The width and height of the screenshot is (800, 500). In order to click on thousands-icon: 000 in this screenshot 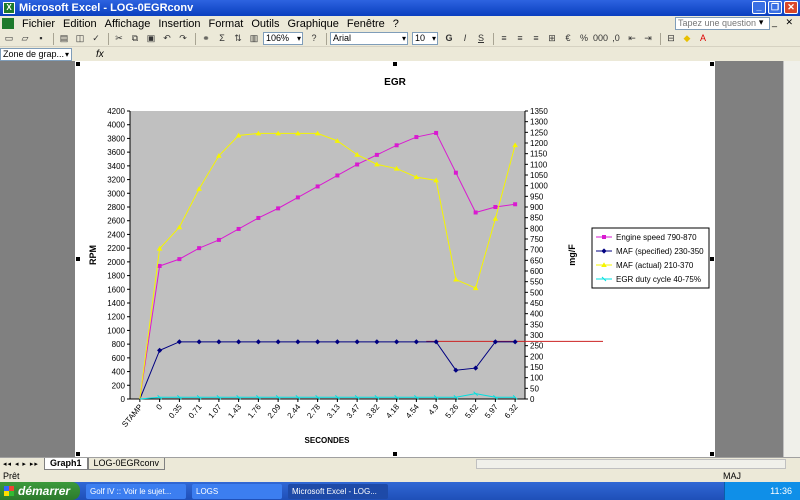, I will do `click(600, 38)`.